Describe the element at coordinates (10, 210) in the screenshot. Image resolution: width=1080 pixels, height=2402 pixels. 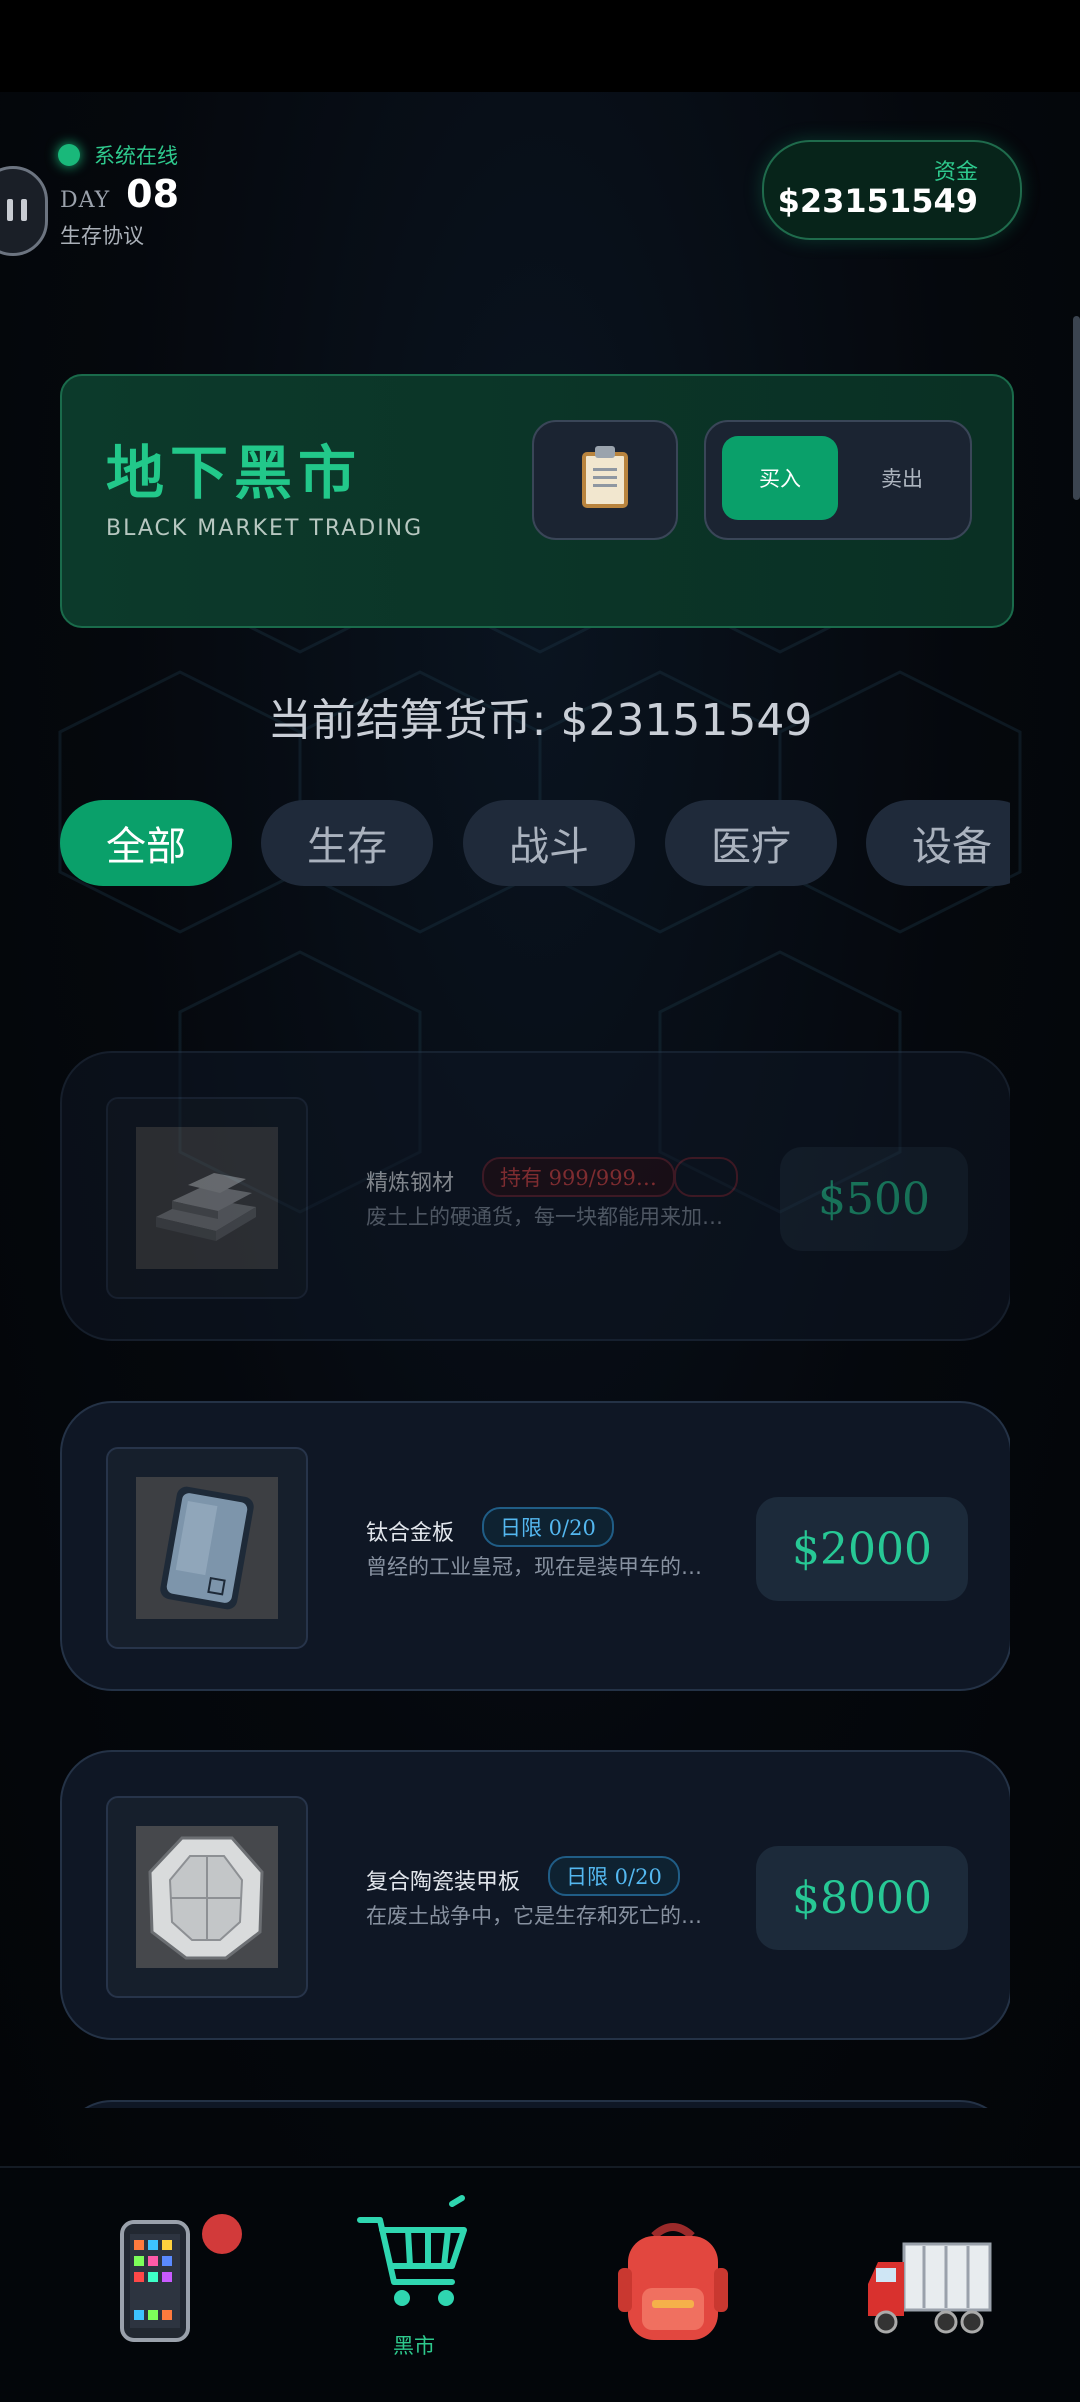
I see `pause-icon` at that location.